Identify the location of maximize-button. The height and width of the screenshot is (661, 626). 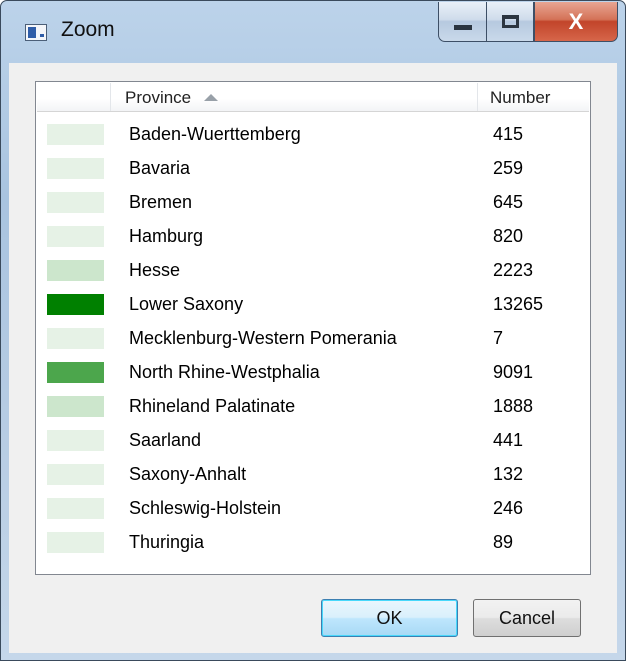
(510, 22).